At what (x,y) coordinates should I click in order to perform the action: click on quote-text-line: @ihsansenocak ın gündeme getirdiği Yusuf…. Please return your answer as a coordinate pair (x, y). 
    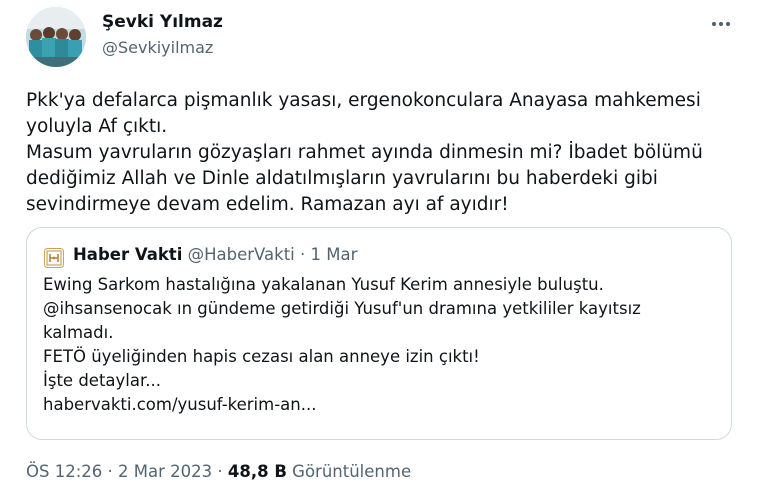
    Looking at the image, I should click on (342, 308).